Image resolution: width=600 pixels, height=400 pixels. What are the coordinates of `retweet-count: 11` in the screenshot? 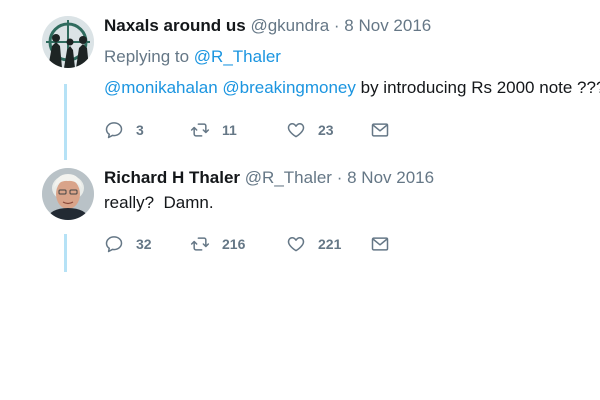 It's located at (229, 130).